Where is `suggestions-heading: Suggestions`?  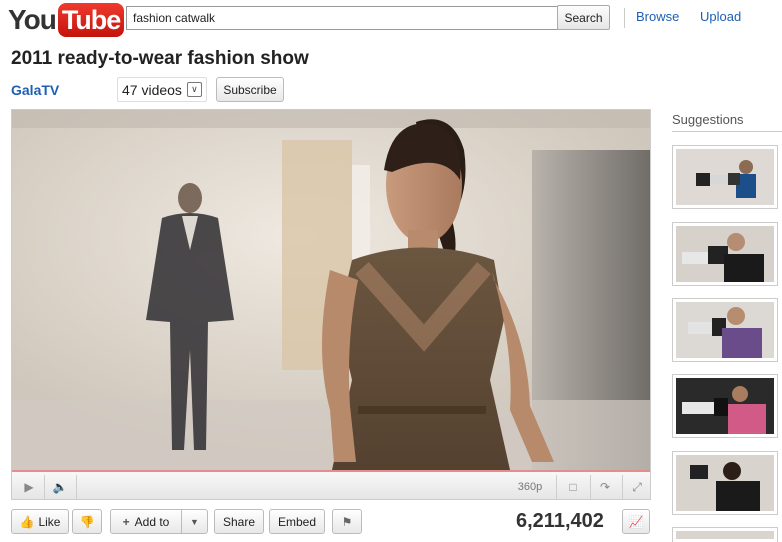
suggestions-heading: Suggestions is located at coordinates (708, 119).